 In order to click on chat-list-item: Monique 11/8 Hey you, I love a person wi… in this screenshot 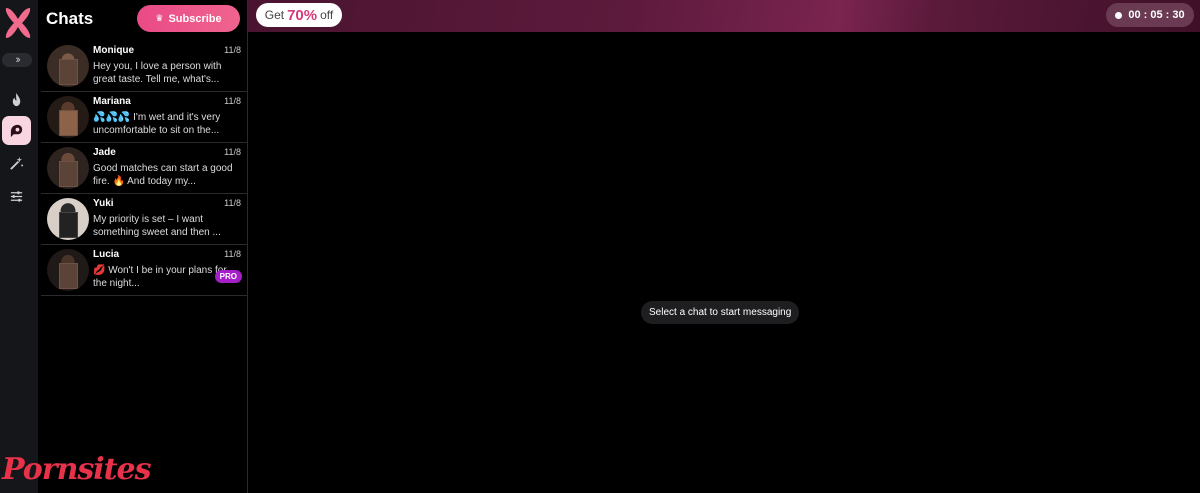, I will do `click(144, 66)`.